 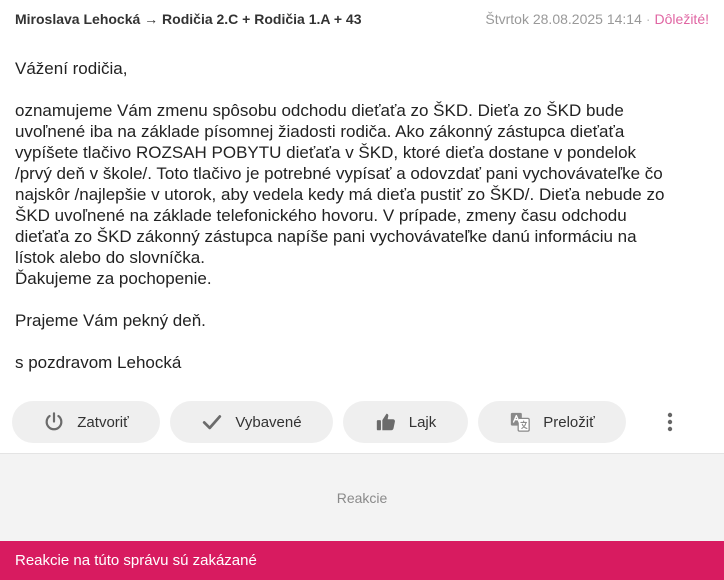 I want to click on translate-button: Preložiť, so click(x=552, y=422).